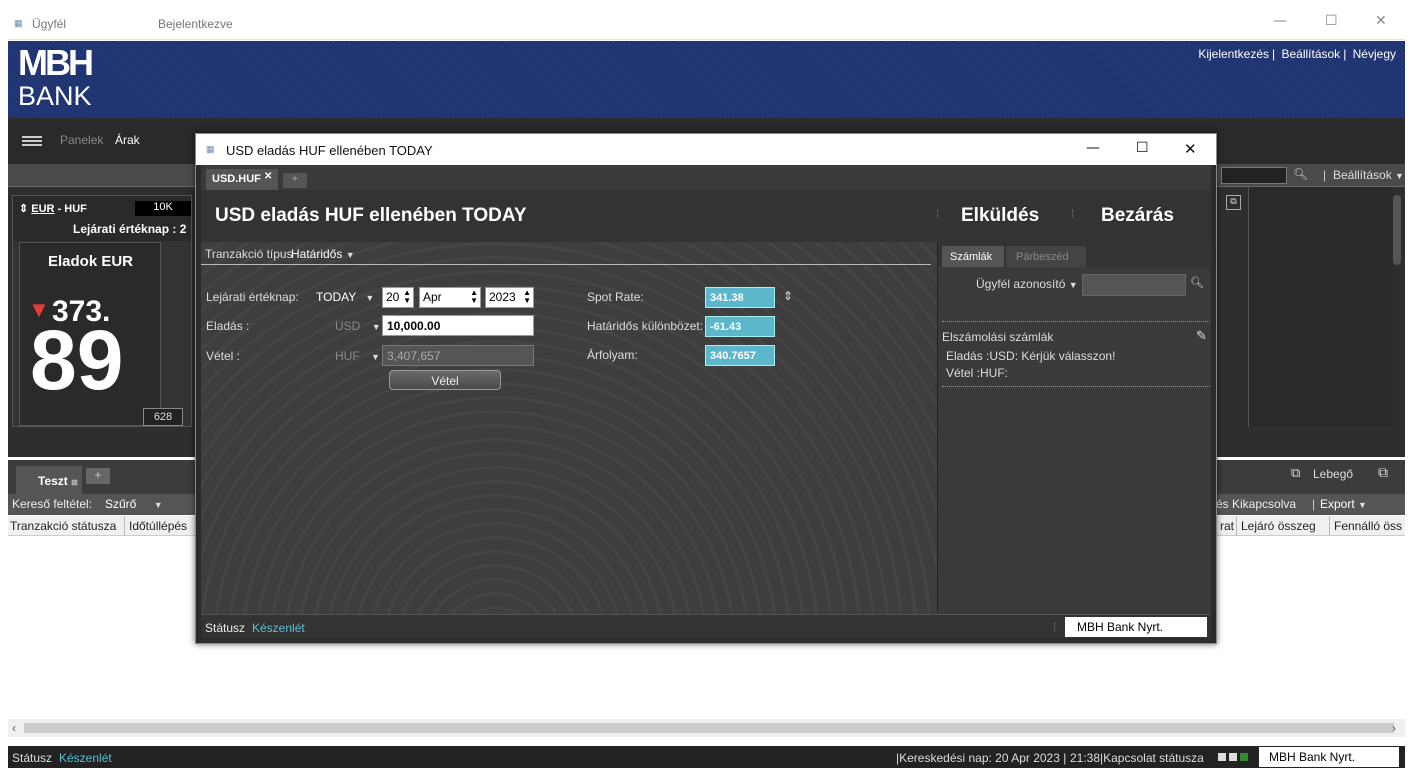 The width and height of the screenshot is (1413, 771). I want to click on horizontal-scrollbar: ‹ ›, so click(706, 728).